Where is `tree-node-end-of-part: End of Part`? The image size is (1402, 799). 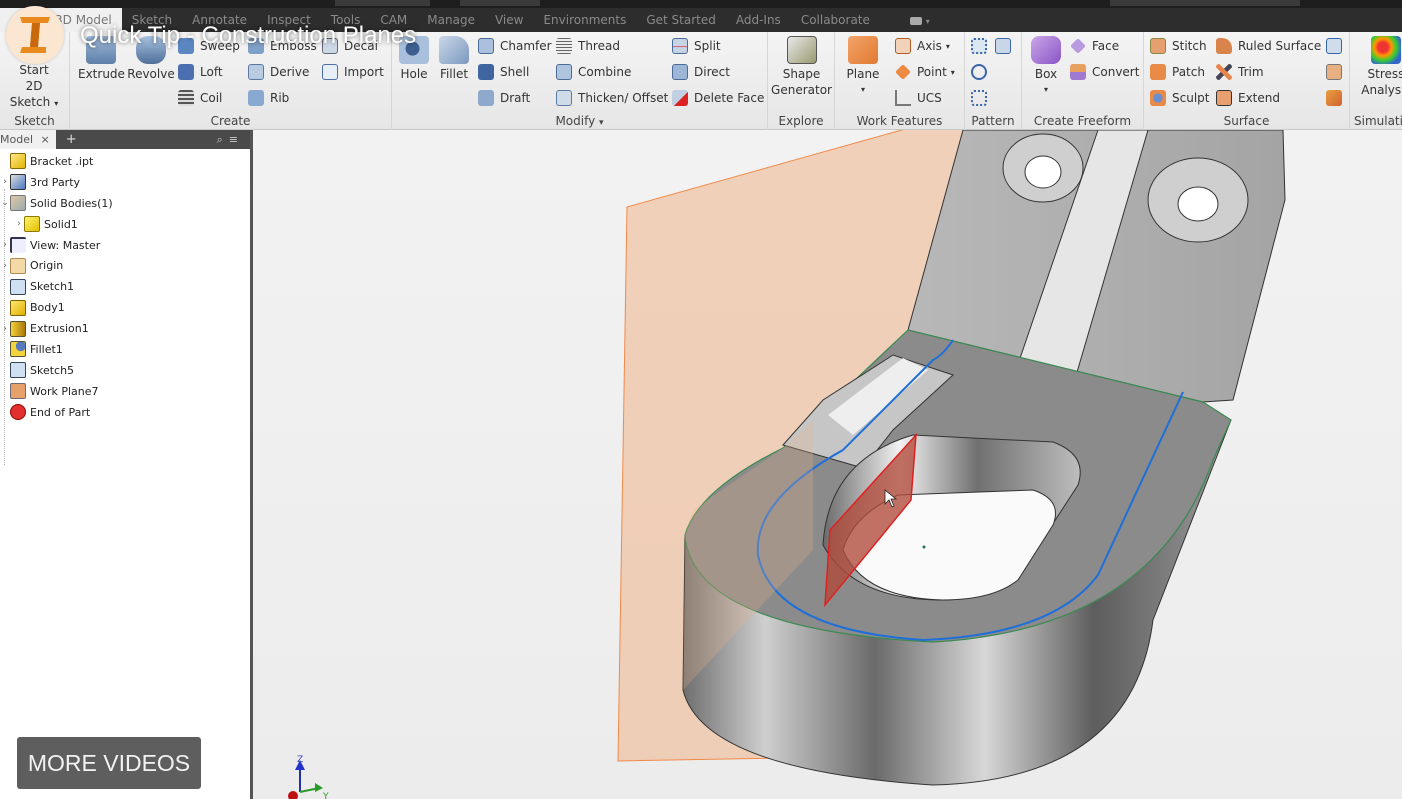
tree-node-end-of-part: End of Part is located at coordinates (125, 412).